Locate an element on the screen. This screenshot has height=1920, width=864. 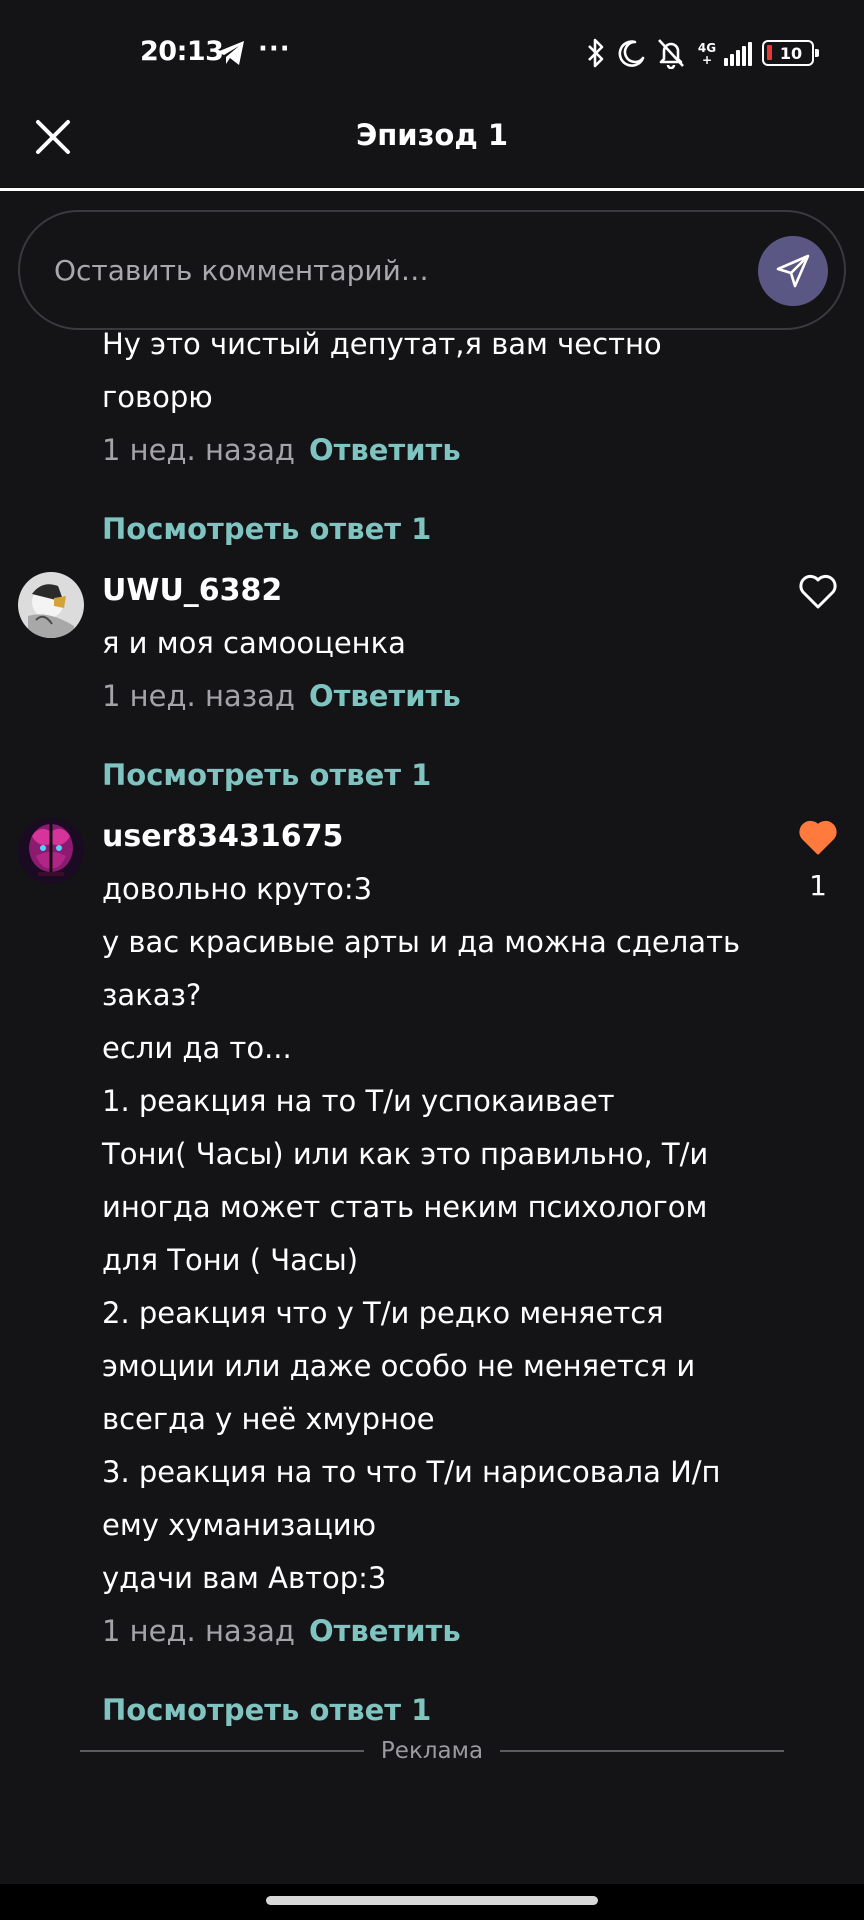
divider-line-right is located at coordinates (642, 1751).